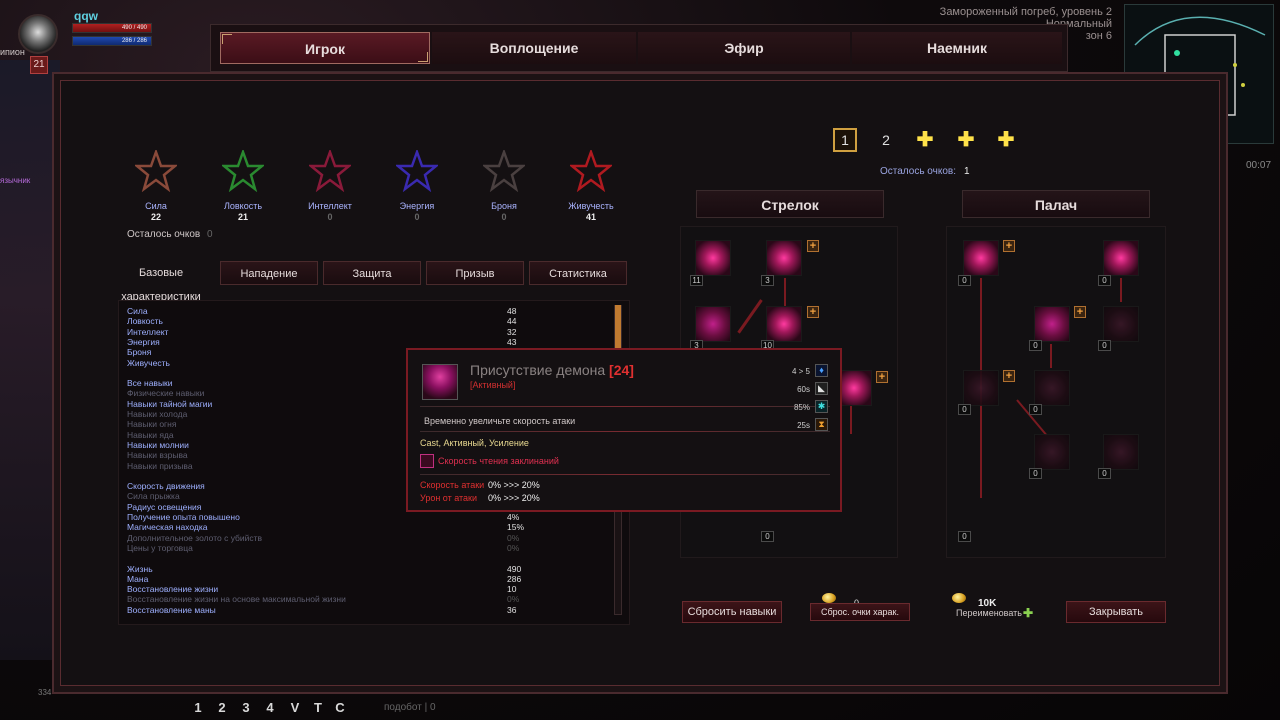  What do you see at coordinates (269, 273) in the screenshot?
I see `subtab-offense: Нападение` at bounding box center [269, 273].